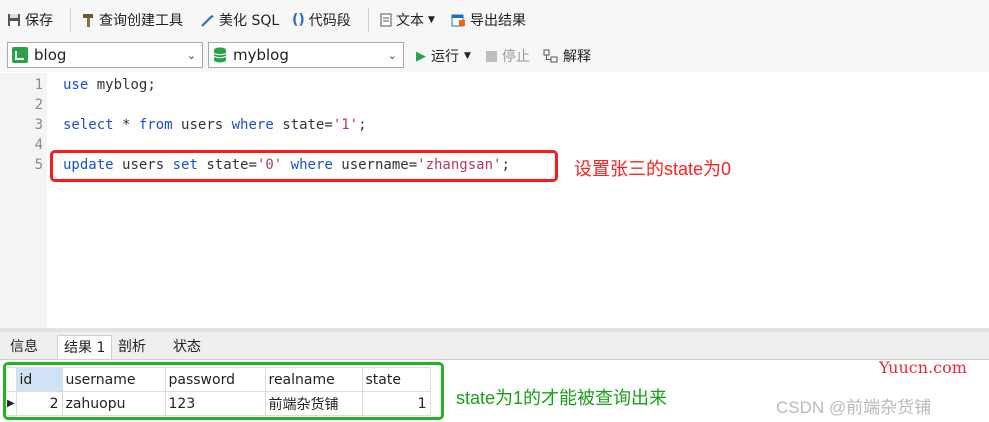 The height and width of the screenshot is (422, 989). I want to click on beautify-sql-label: 美化 SQL, so click(249, 21).